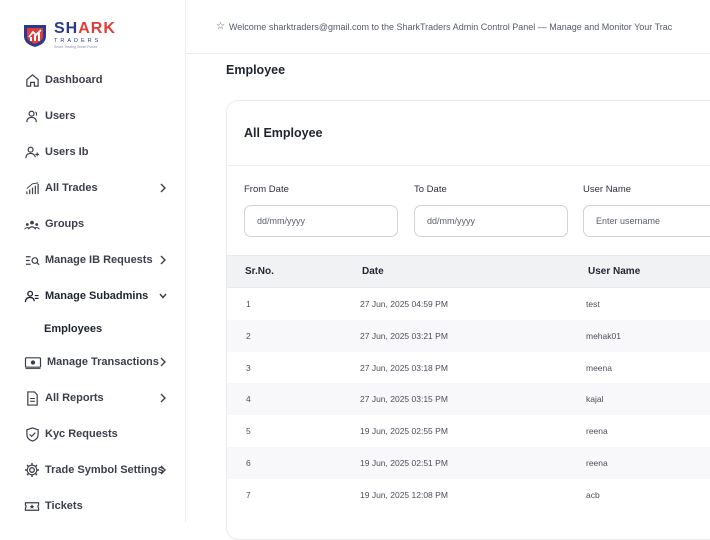 The width and height of the screenshot is (710, 540). What do you see at coordinates (646, 221) in the screenshot?
I see `user-name-input` at bounding box center [646, 221].